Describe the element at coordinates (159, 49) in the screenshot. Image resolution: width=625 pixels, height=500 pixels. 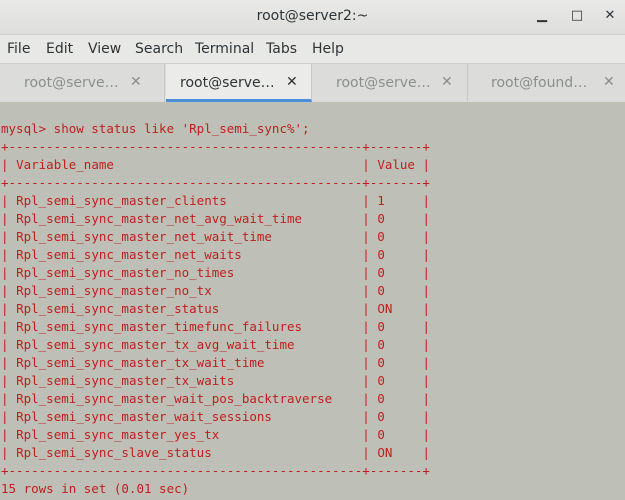
I see `menu-search: Search` at that location.